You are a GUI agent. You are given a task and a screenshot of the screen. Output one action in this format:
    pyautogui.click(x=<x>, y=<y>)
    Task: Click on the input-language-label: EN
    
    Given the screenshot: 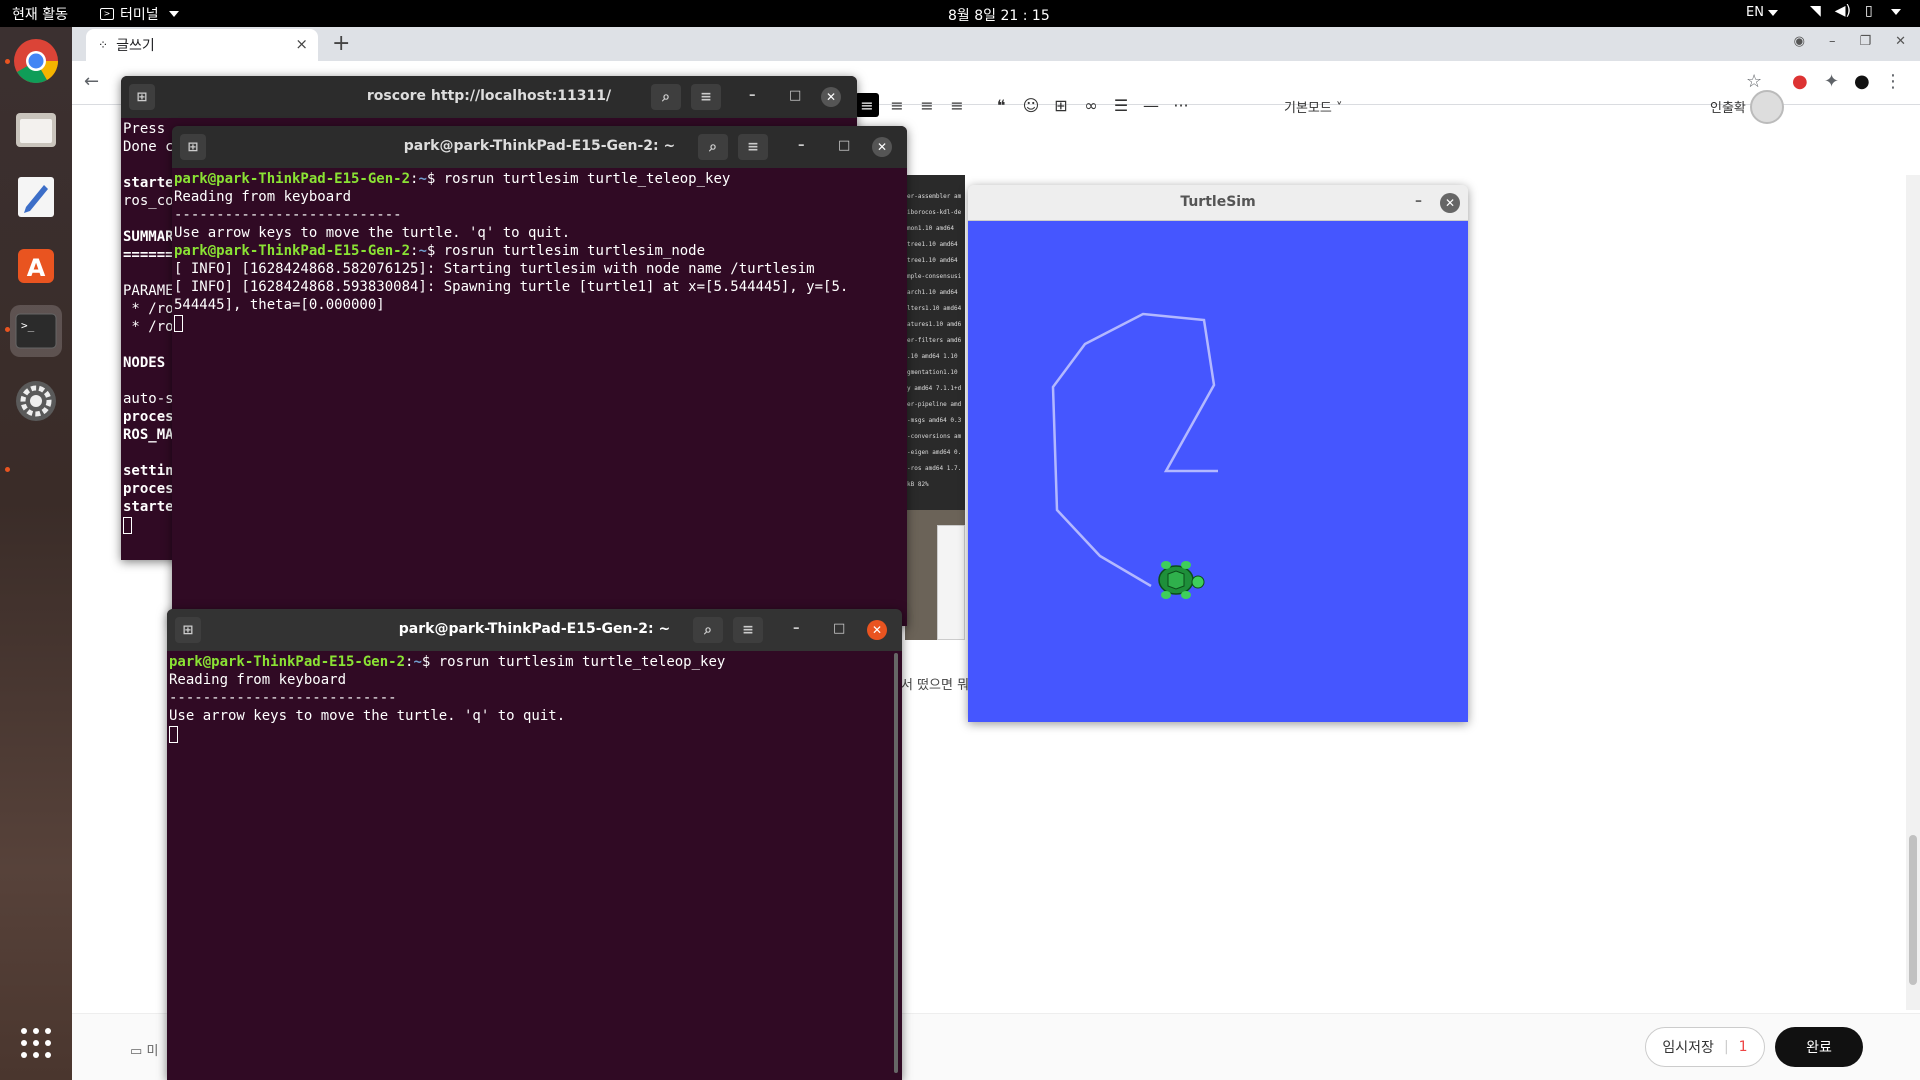 What is the action you would take?
    pyautogui.click(x=1755, y=12)
    